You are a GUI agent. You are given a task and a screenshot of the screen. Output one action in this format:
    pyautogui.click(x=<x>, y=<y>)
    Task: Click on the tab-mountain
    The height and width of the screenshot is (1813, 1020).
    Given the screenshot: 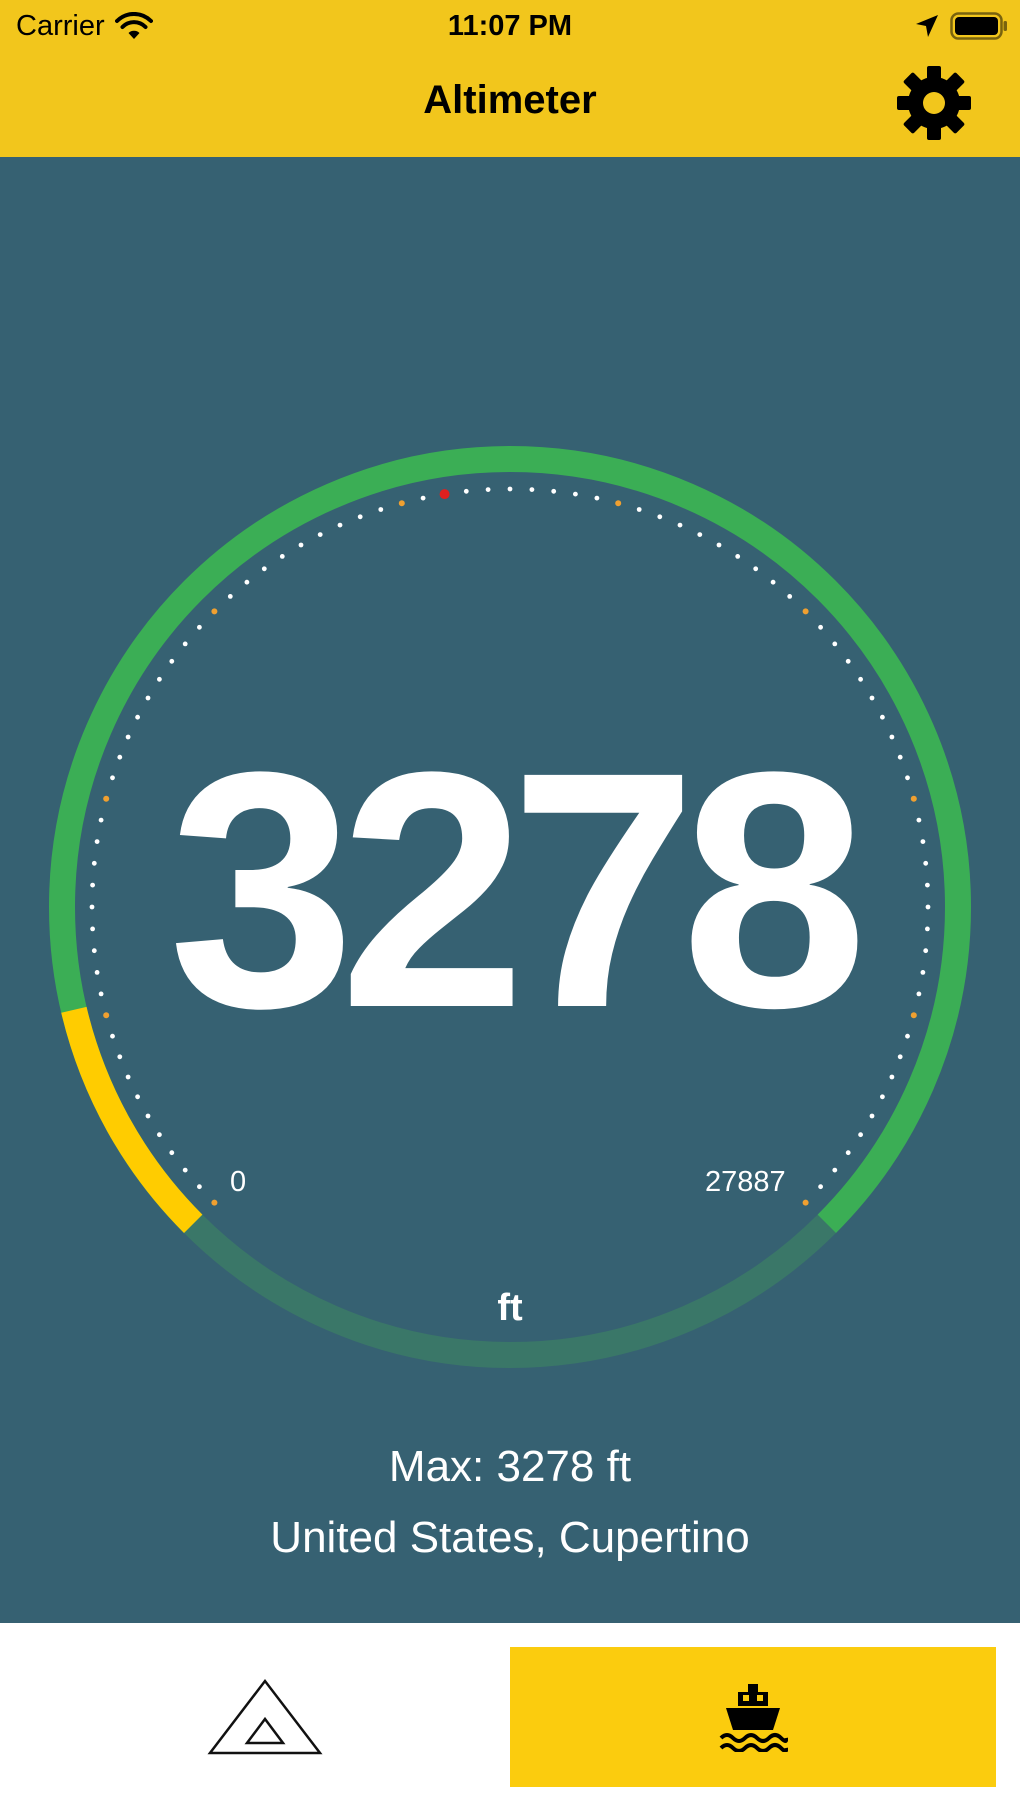 What is the action you would take?
    pyautogui.click(x=265, y=1717)
    